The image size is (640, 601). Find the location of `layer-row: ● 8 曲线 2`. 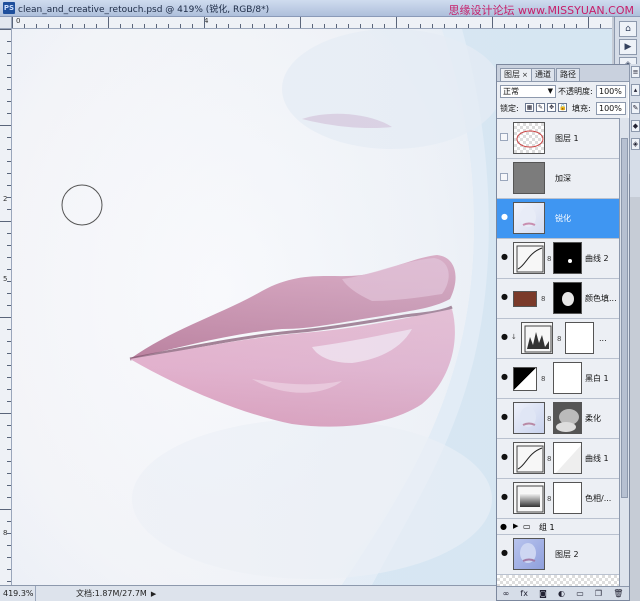

layer-row: ● 8 曲线 2 is located at coordinates (558, 259).